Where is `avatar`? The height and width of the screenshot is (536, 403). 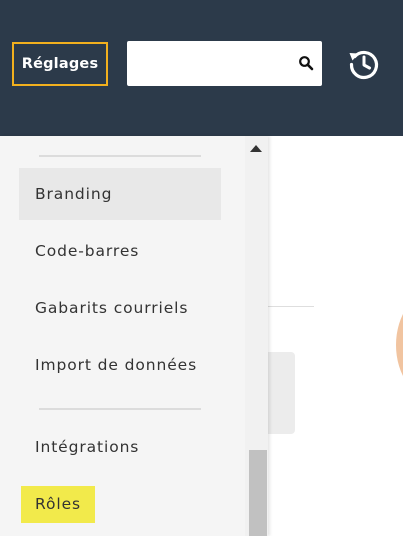
avatar is located at coordinates (399, 345).